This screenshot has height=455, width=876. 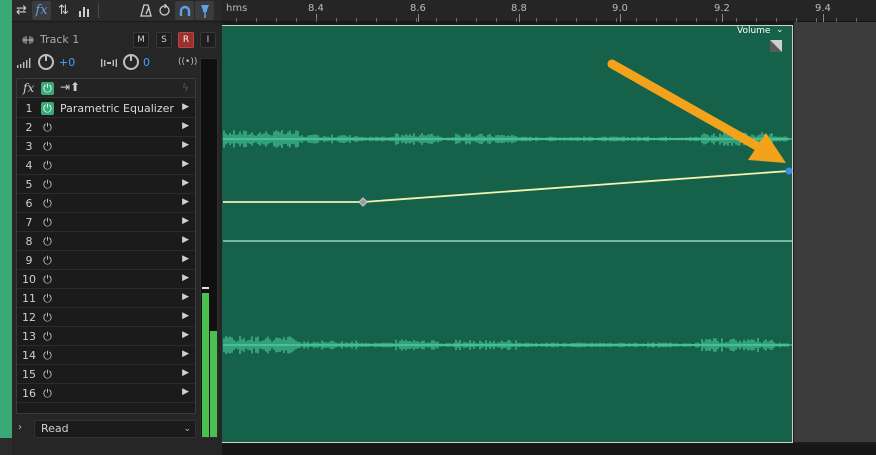 I want to click on effect-slot: 10 ⏻ ▶, so click(x=106, y=279).